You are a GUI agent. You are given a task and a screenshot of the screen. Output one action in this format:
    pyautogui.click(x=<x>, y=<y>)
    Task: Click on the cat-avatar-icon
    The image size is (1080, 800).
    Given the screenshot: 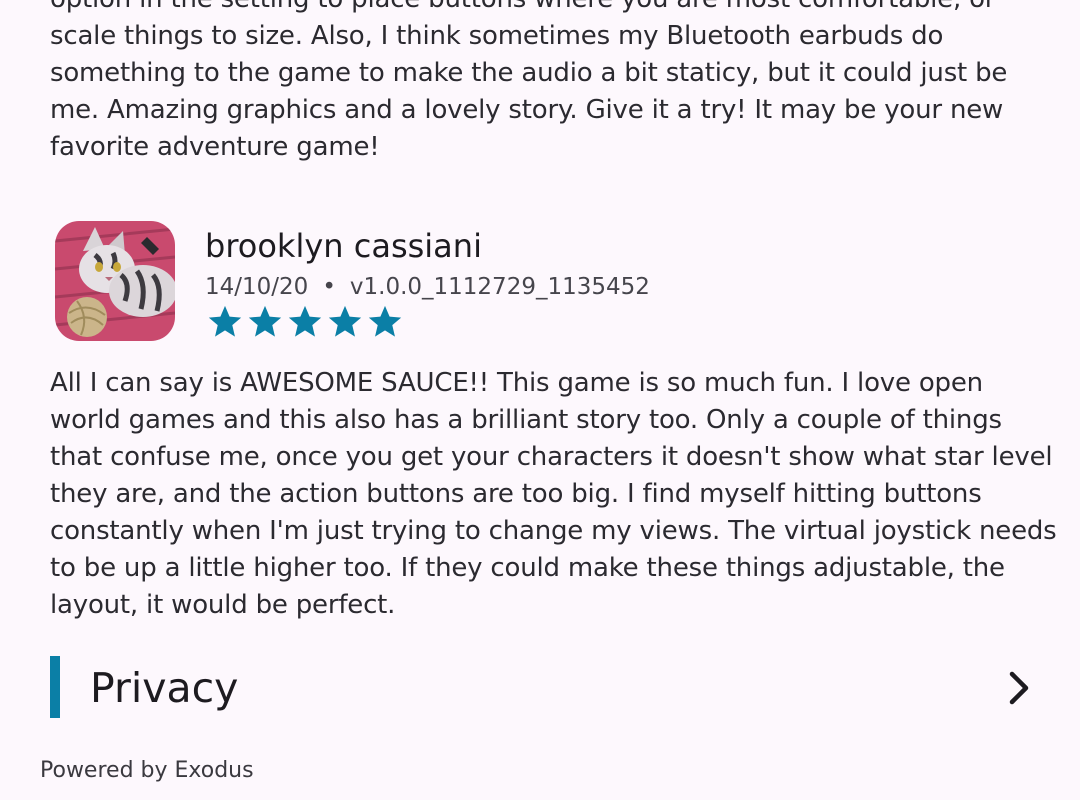 What is the action you would take?
    pyautogui.click(x=115, y=281)
    